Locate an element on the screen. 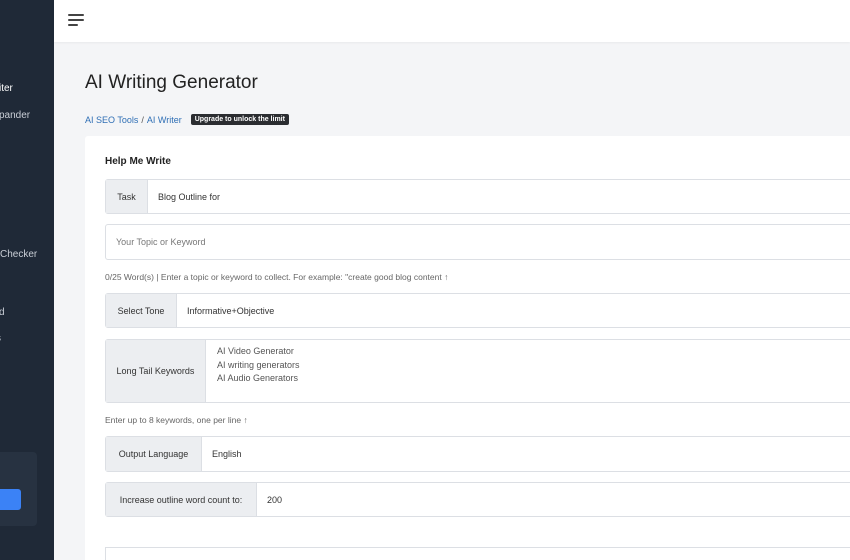 The width and height of the screenshot is (850, 560). keywords-label: Long Tail Keywords is located at coordinates (156, 371).